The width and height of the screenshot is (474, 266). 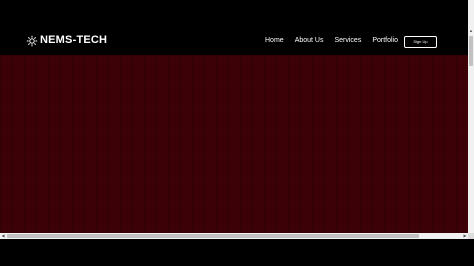 I want to click on horizontal-scroll-thumb, so click(x=213, y=236).